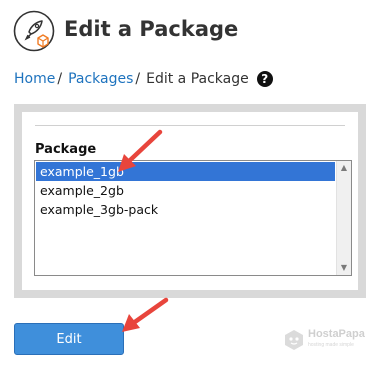 This screenshot has width=379, height=370. What do you see at coordinates (190, 125) in the screenshot?
I see `divider` at bounding box center [190, 125].